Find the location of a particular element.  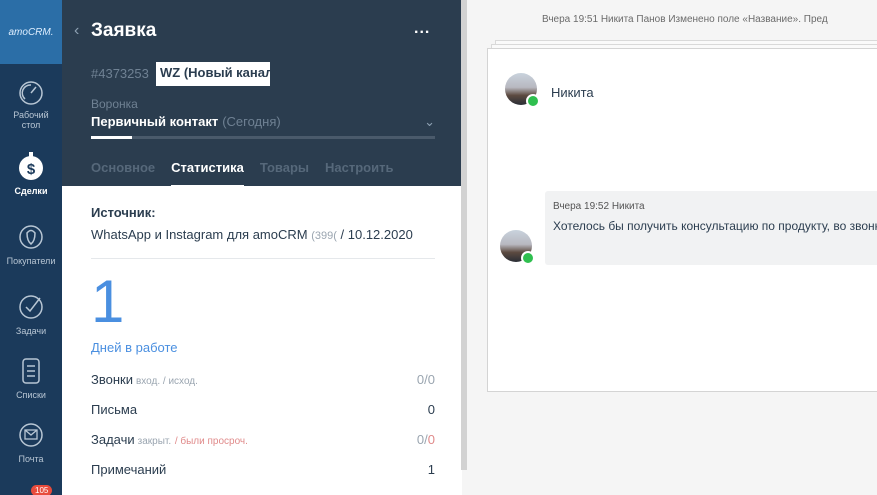

stat-row-calls: Звонки вход. / исход. 0/0 is located at coordinates (263, 379).